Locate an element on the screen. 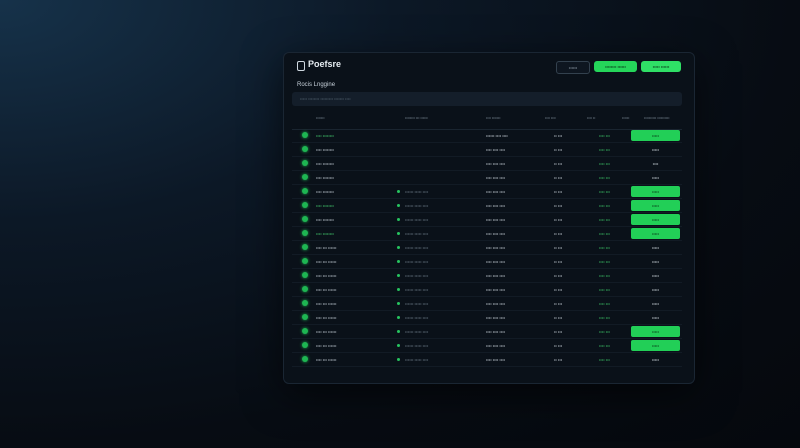 The height and width of the screenshot is (448, 800). status-badge: •••• is located at coordinates (655, 163).